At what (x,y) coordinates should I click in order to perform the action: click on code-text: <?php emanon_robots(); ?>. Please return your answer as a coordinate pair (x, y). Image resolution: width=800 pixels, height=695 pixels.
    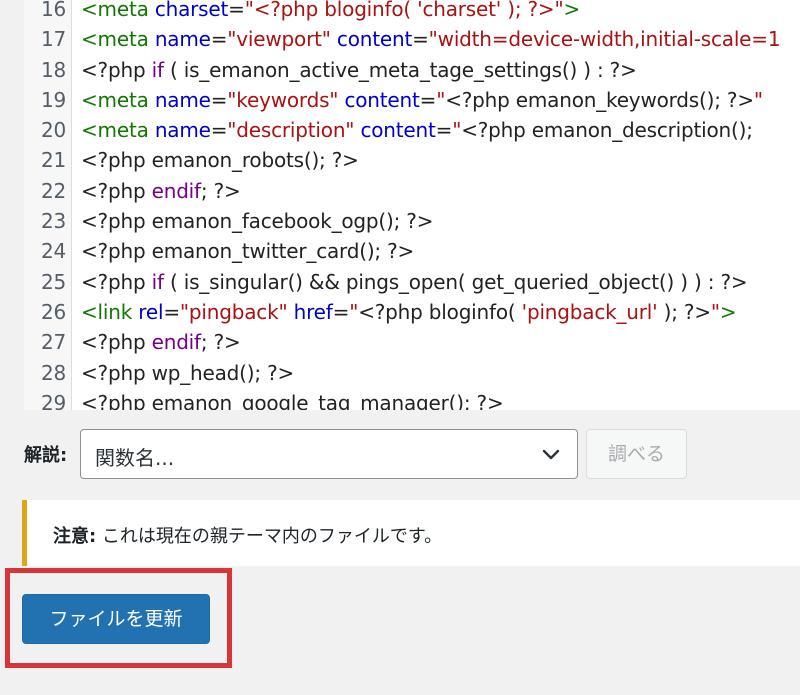
    Looking at the image, I should click on (220, 160).